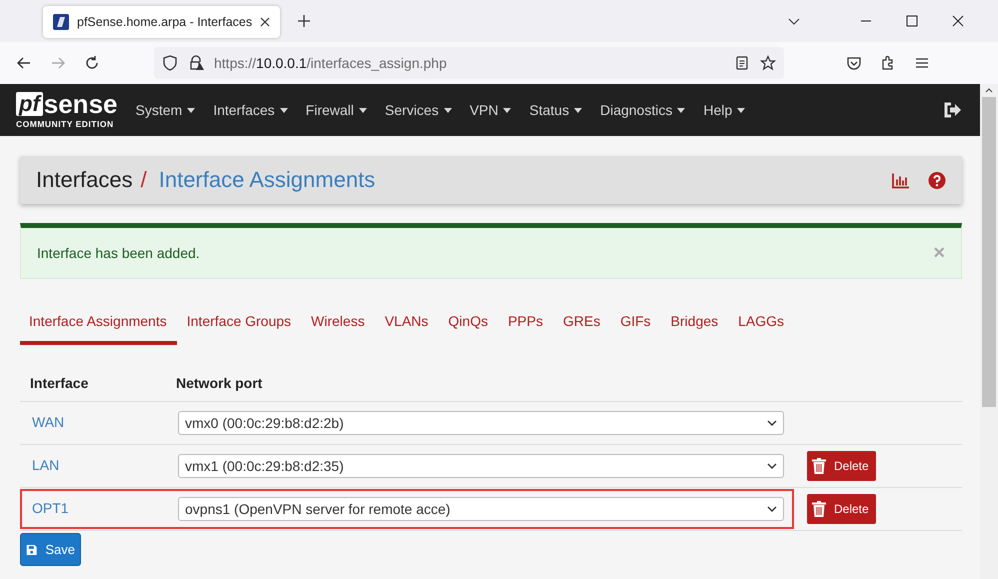  I want to click on alert-message: Interface has been added., so click(118, 253).